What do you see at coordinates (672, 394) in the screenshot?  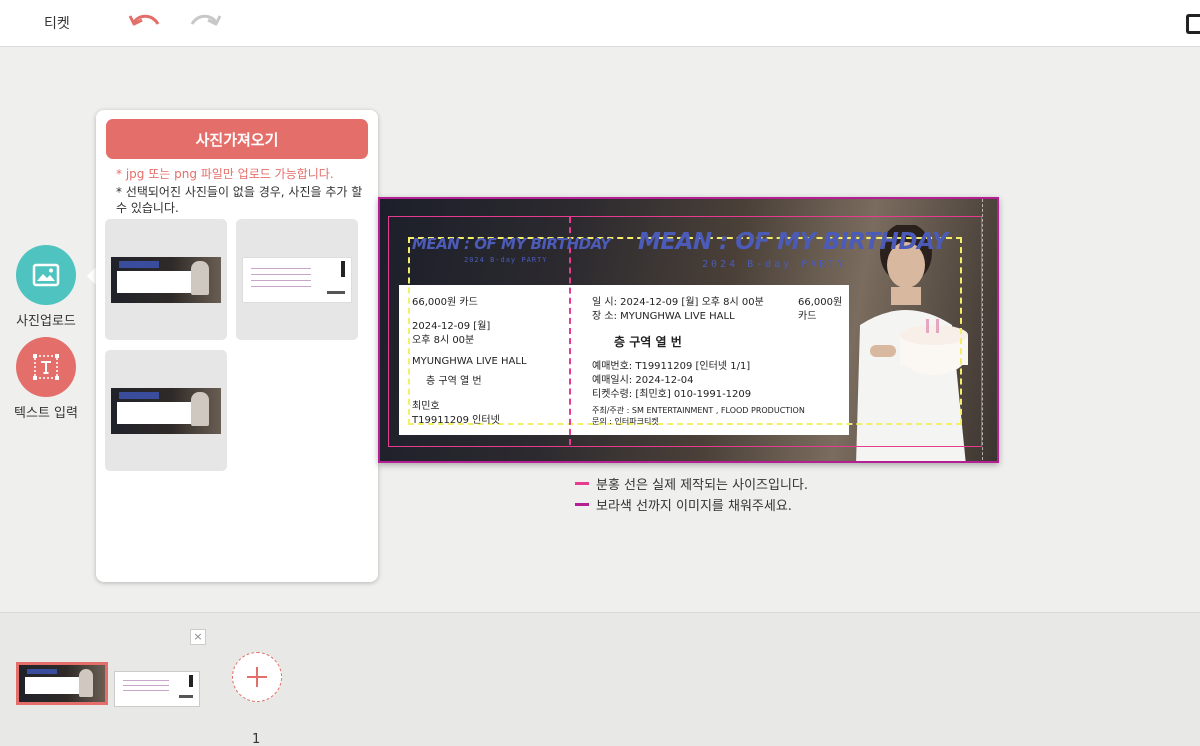 I see `main-receiver: 티켓수령: [최민호] 010-1991-1209` at bounding box center [672, 394].